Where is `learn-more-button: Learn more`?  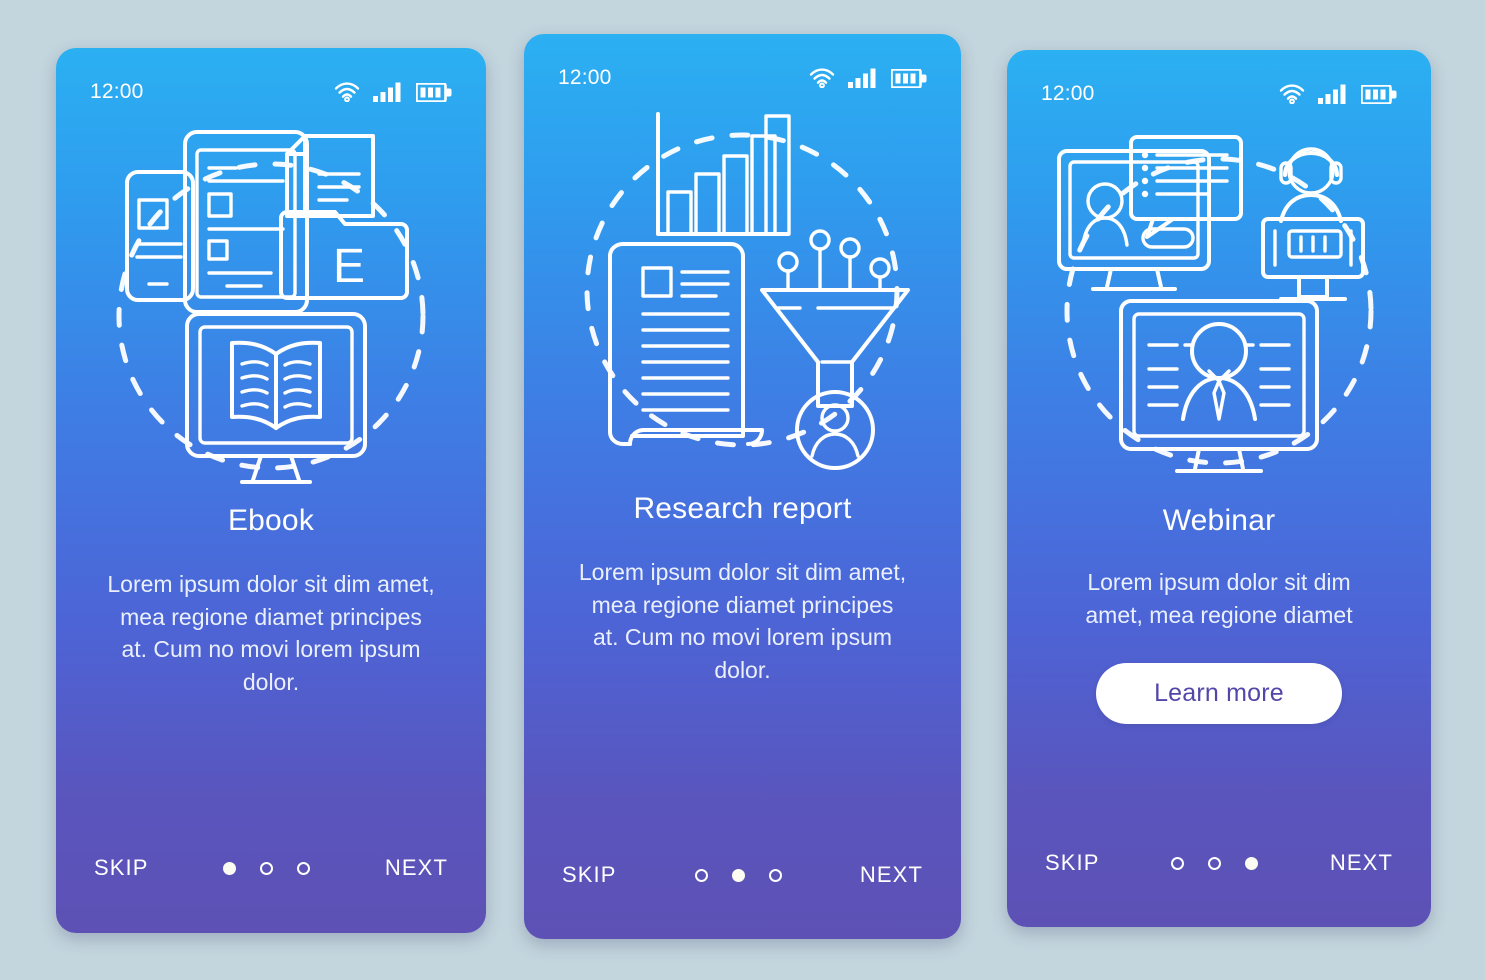
learn-more-button: Learn more is located at coordinates (1219, 694).